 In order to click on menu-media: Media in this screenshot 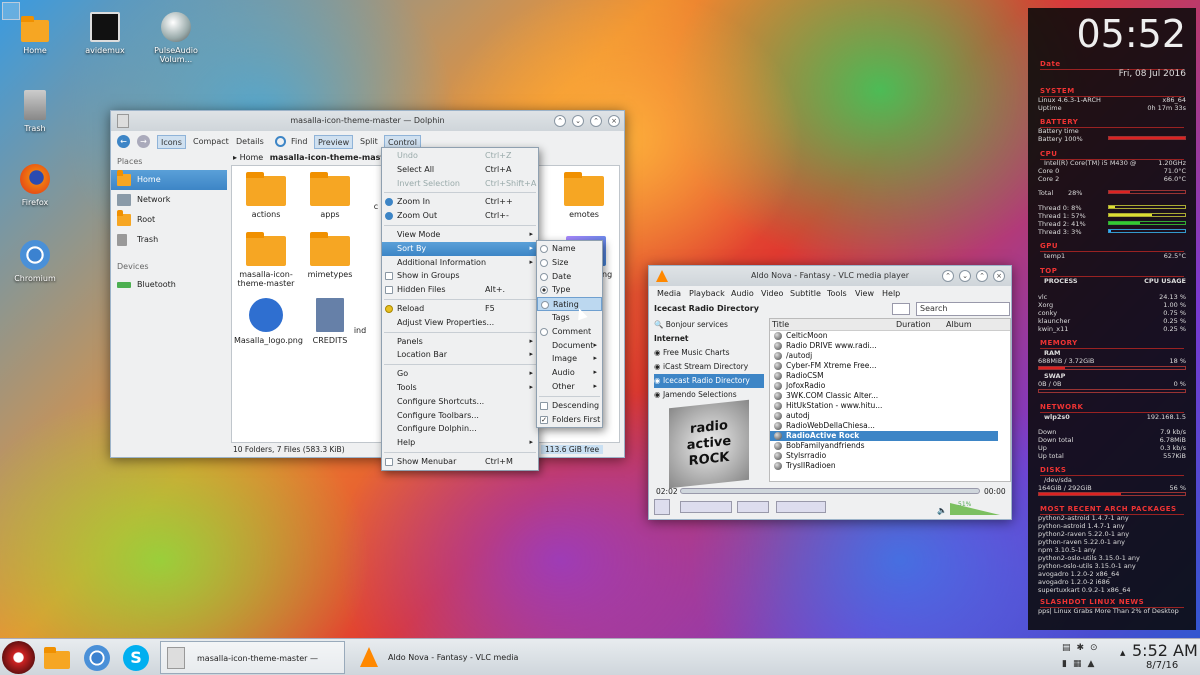, I will do `click(669, 293)`.